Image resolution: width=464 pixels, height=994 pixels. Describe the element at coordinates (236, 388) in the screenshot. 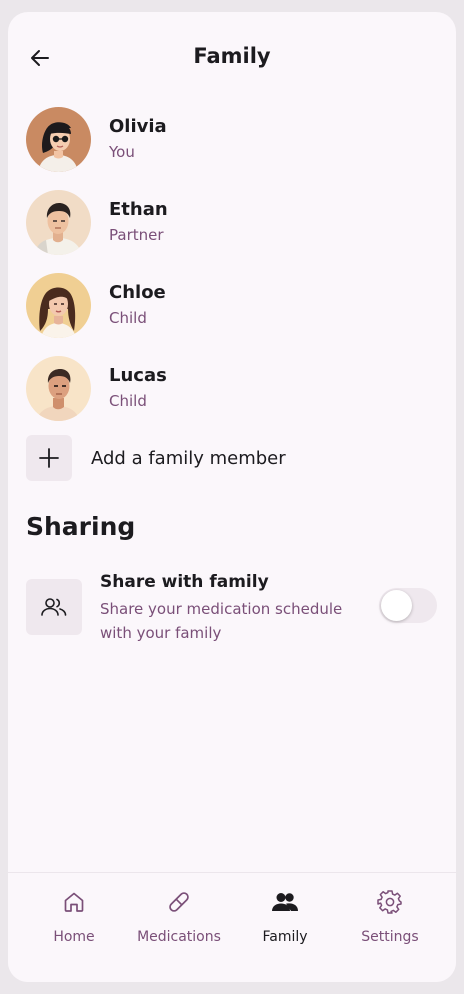

I see `family-member-lucas: Lucas Child` at that location.